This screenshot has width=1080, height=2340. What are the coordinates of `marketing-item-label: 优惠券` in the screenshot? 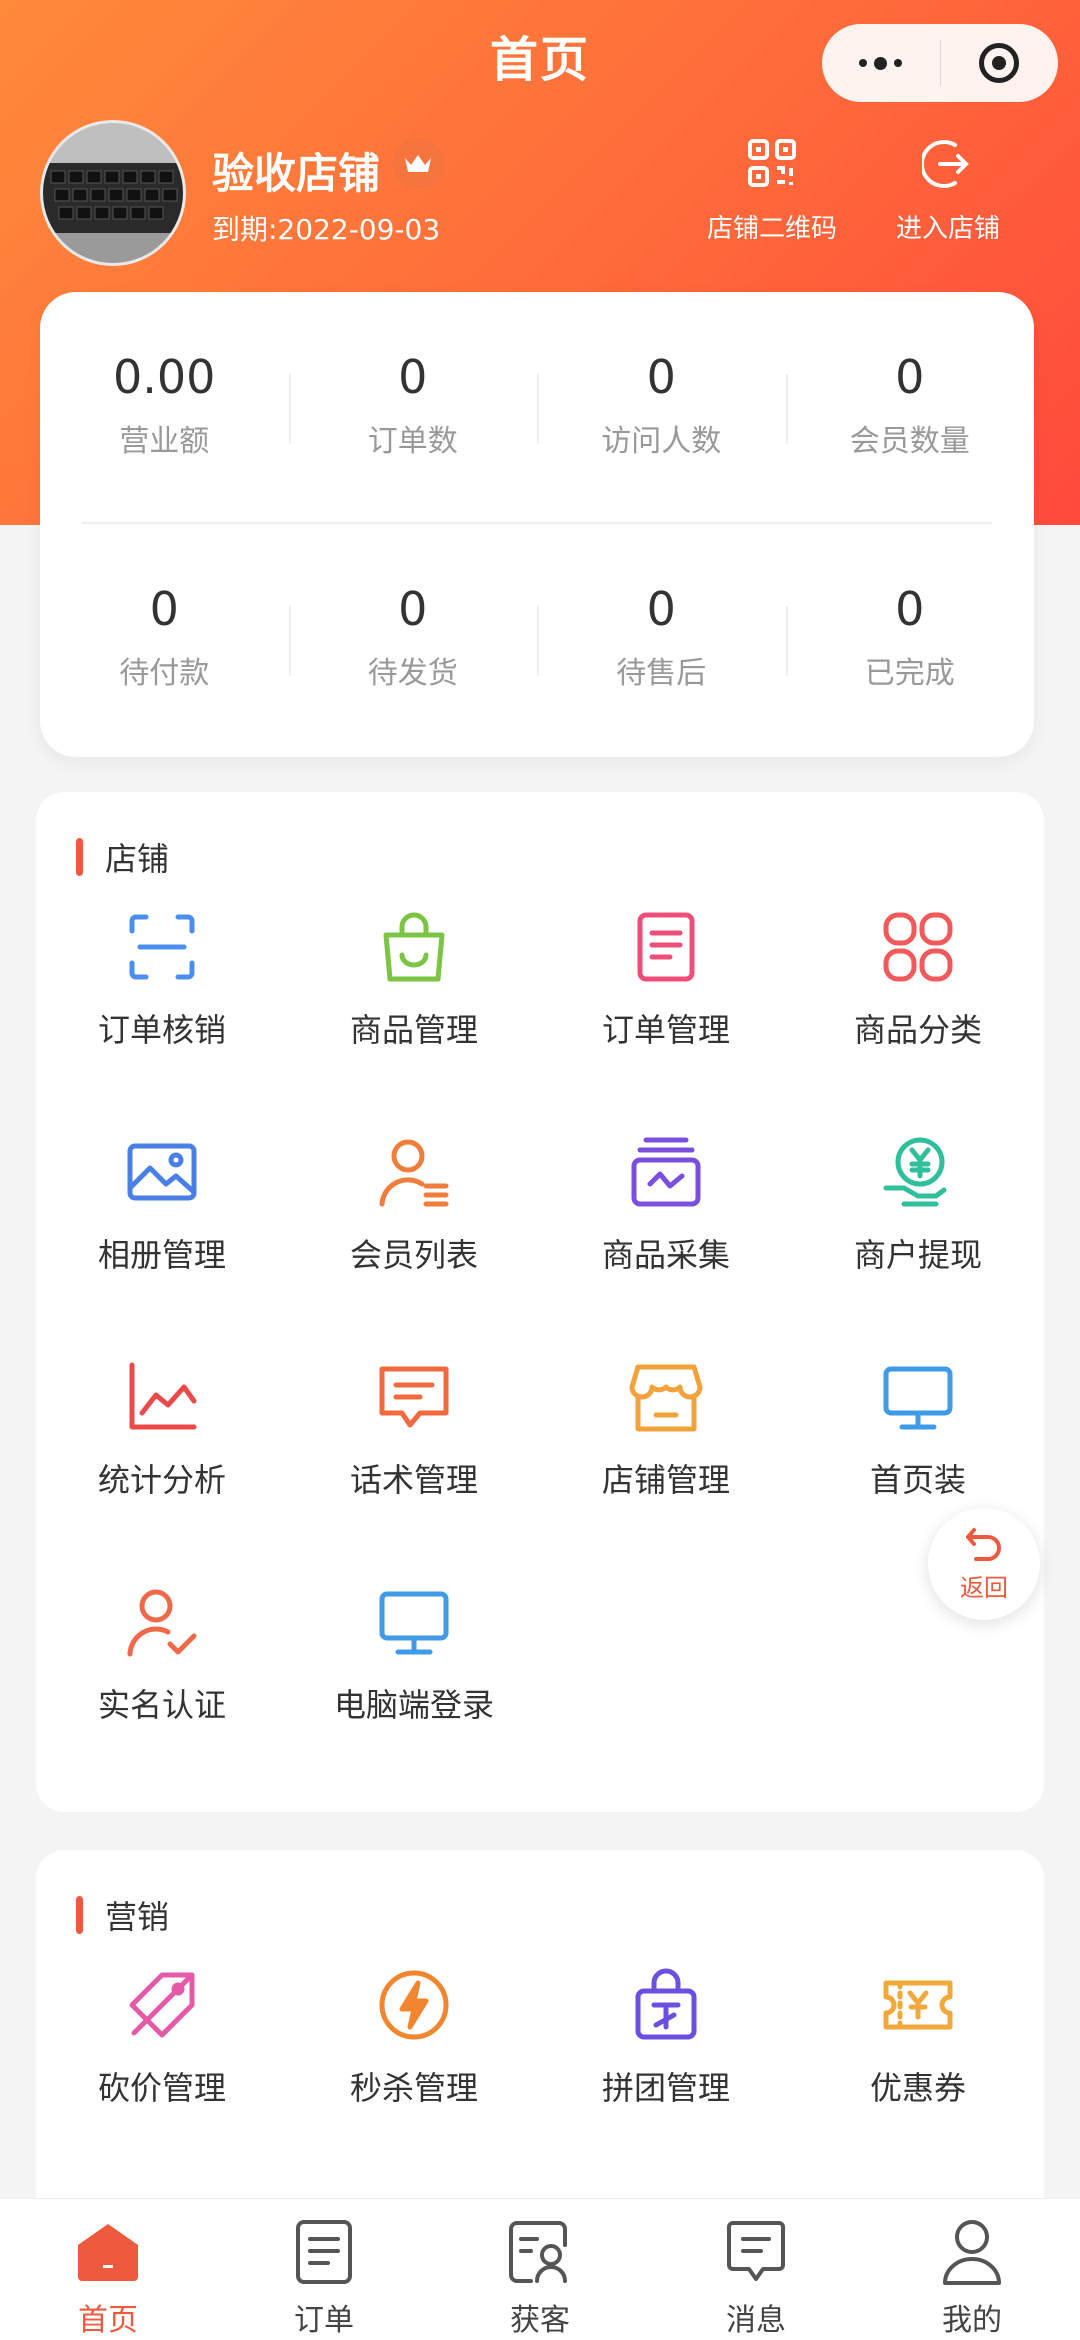 It's located at (917, 2088).